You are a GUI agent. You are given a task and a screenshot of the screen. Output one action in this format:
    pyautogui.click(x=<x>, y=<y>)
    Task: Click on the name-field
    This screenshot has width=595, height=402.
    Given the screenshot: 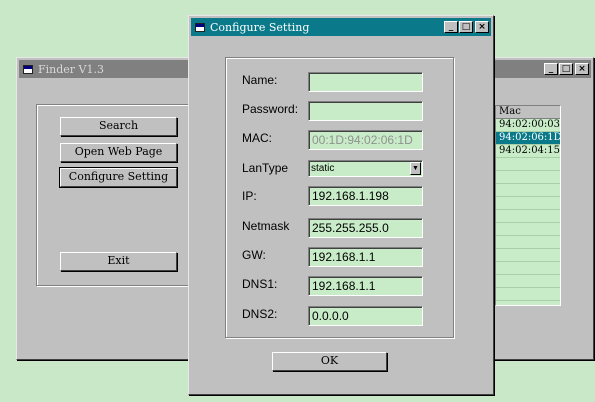 What is the action you would take?
    pyautogui.click(x=365, y=82)
    